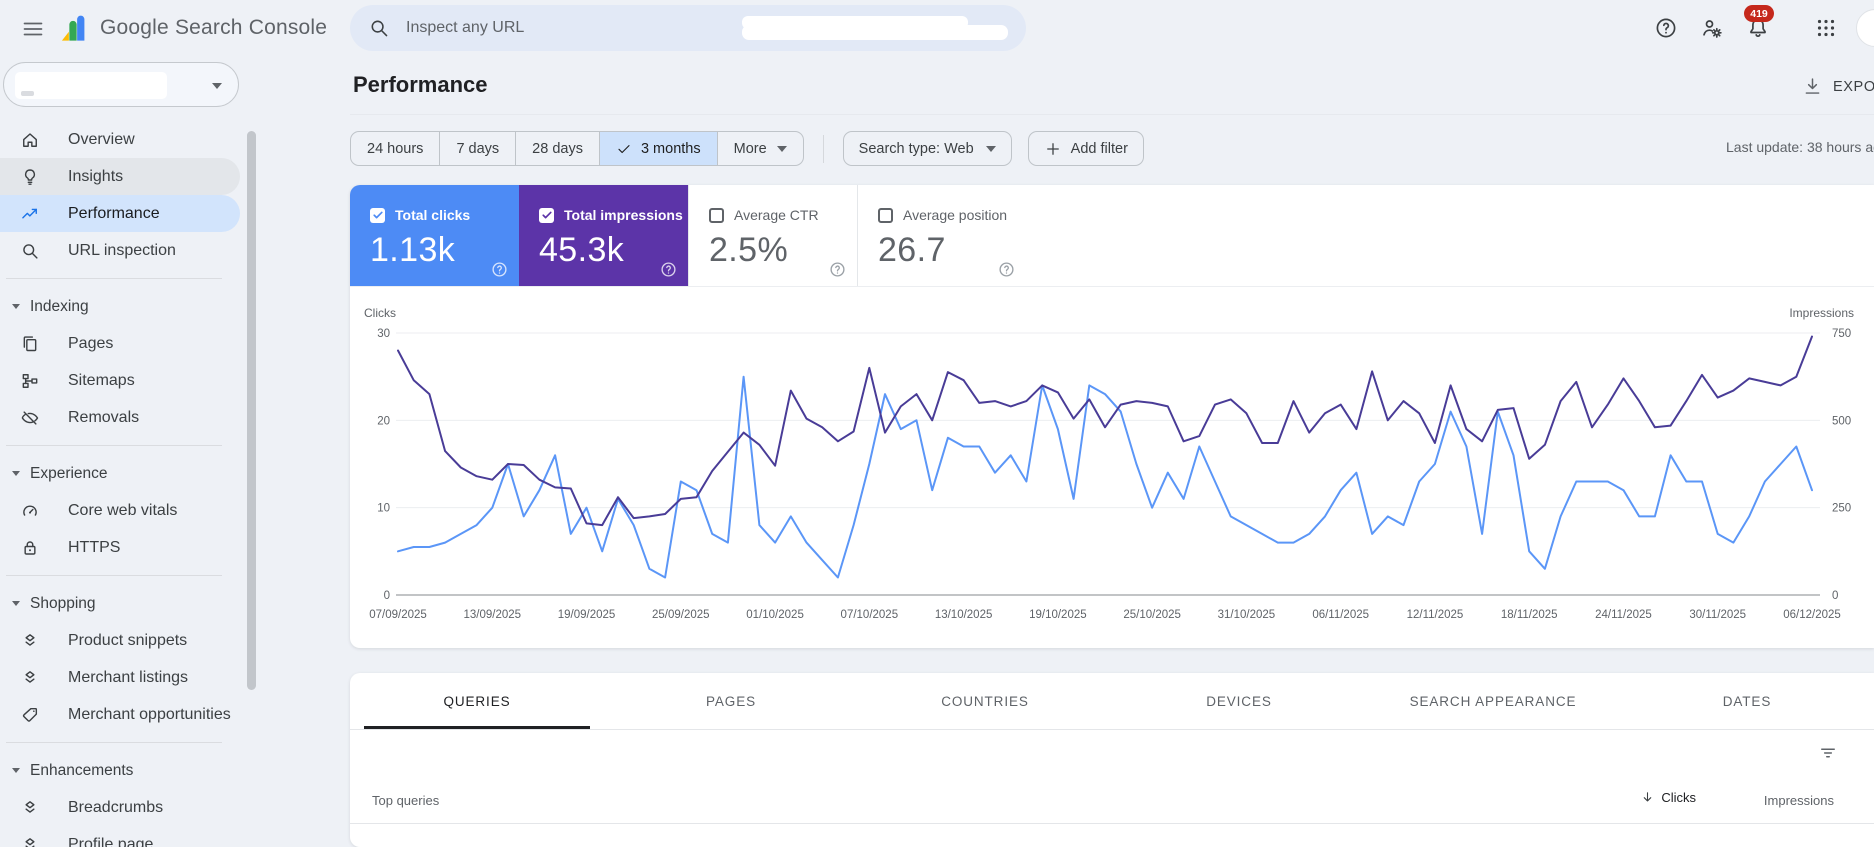 This screenshot has height=847, width=1874. I want to click on search-console-logo-icon, so click(73, 28).